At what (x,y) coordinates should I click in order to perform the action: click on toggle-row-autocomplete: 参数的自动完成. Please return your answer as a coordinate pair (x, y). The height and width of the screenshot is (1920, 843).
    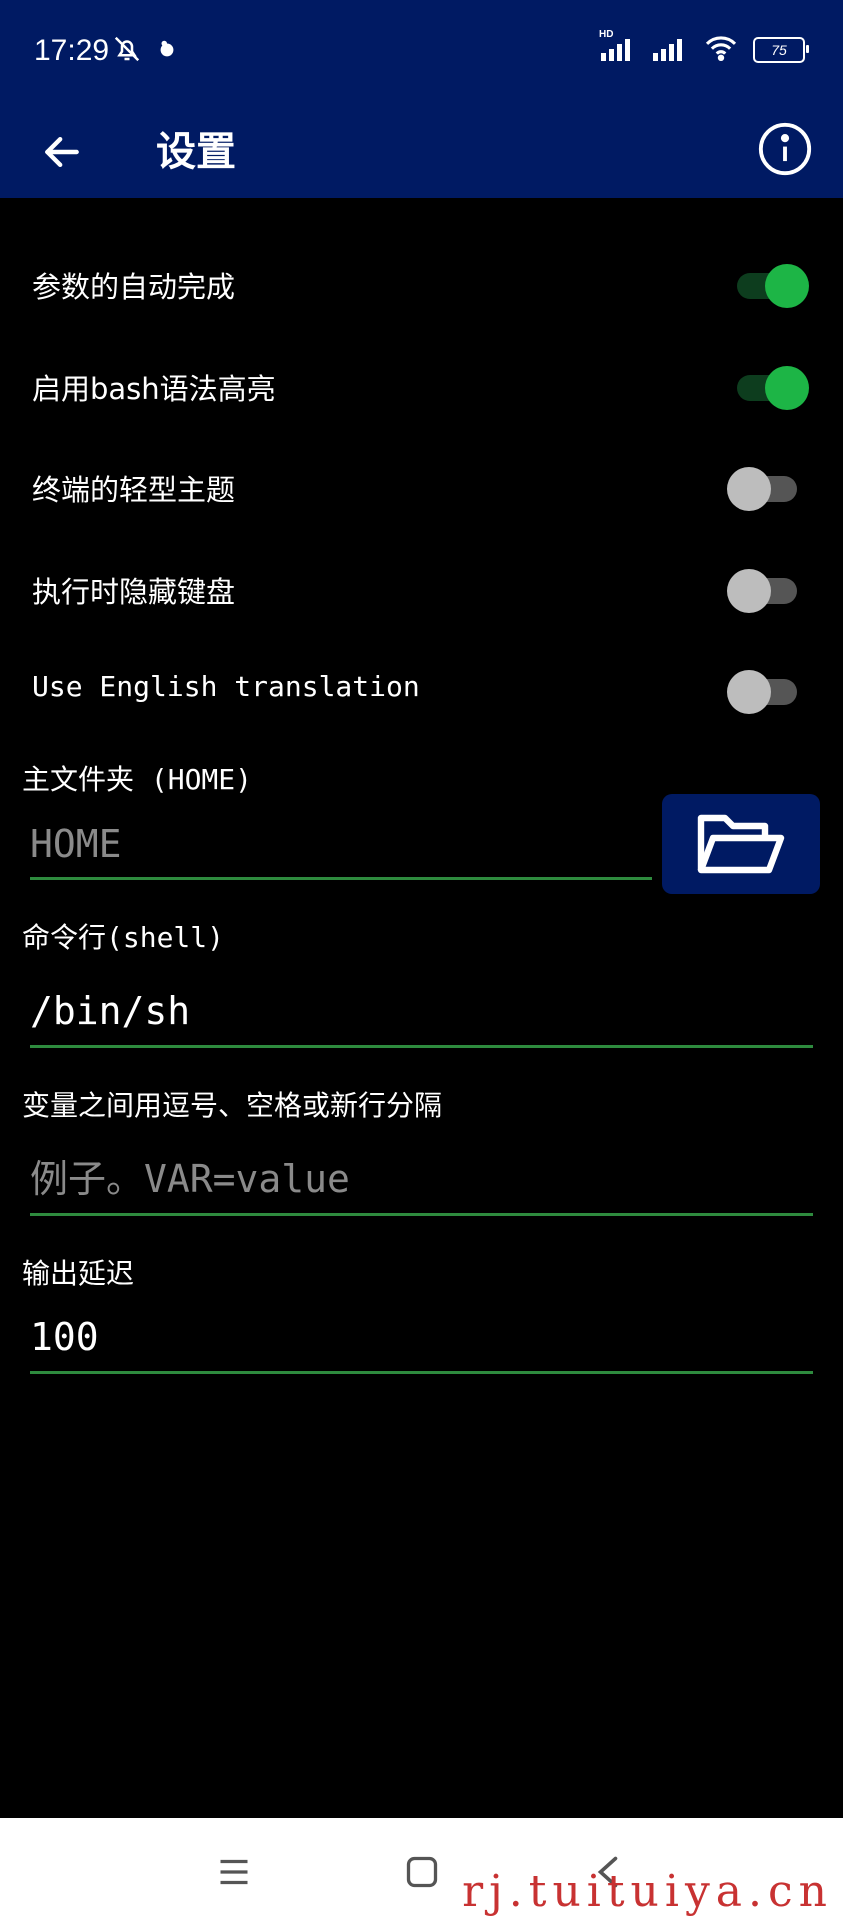
    Looking at the image, I should click on (421, 282).